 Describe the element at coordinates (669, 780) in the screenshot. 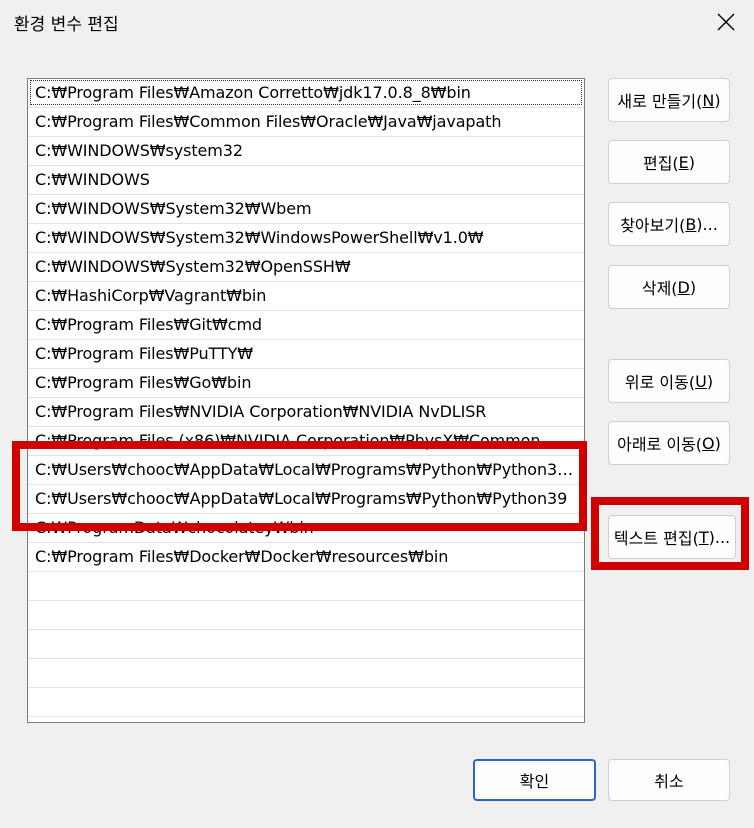

I see `cancel-button: 취소` at that location.